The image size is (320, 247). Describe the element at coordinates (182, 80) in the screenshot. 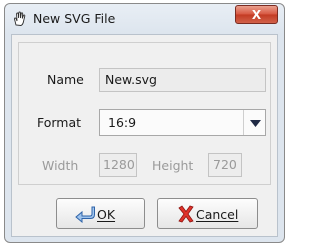

I see `name-field: New.svg` at that location.